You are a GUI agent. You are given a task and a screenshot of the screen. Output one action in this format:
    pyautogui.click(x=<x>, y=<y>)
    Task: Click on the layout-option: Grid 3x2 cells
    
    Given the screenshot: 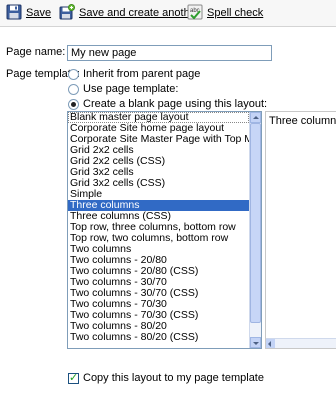 What is the action you would take?
    pyautogui.click(x=158, y=172)
    